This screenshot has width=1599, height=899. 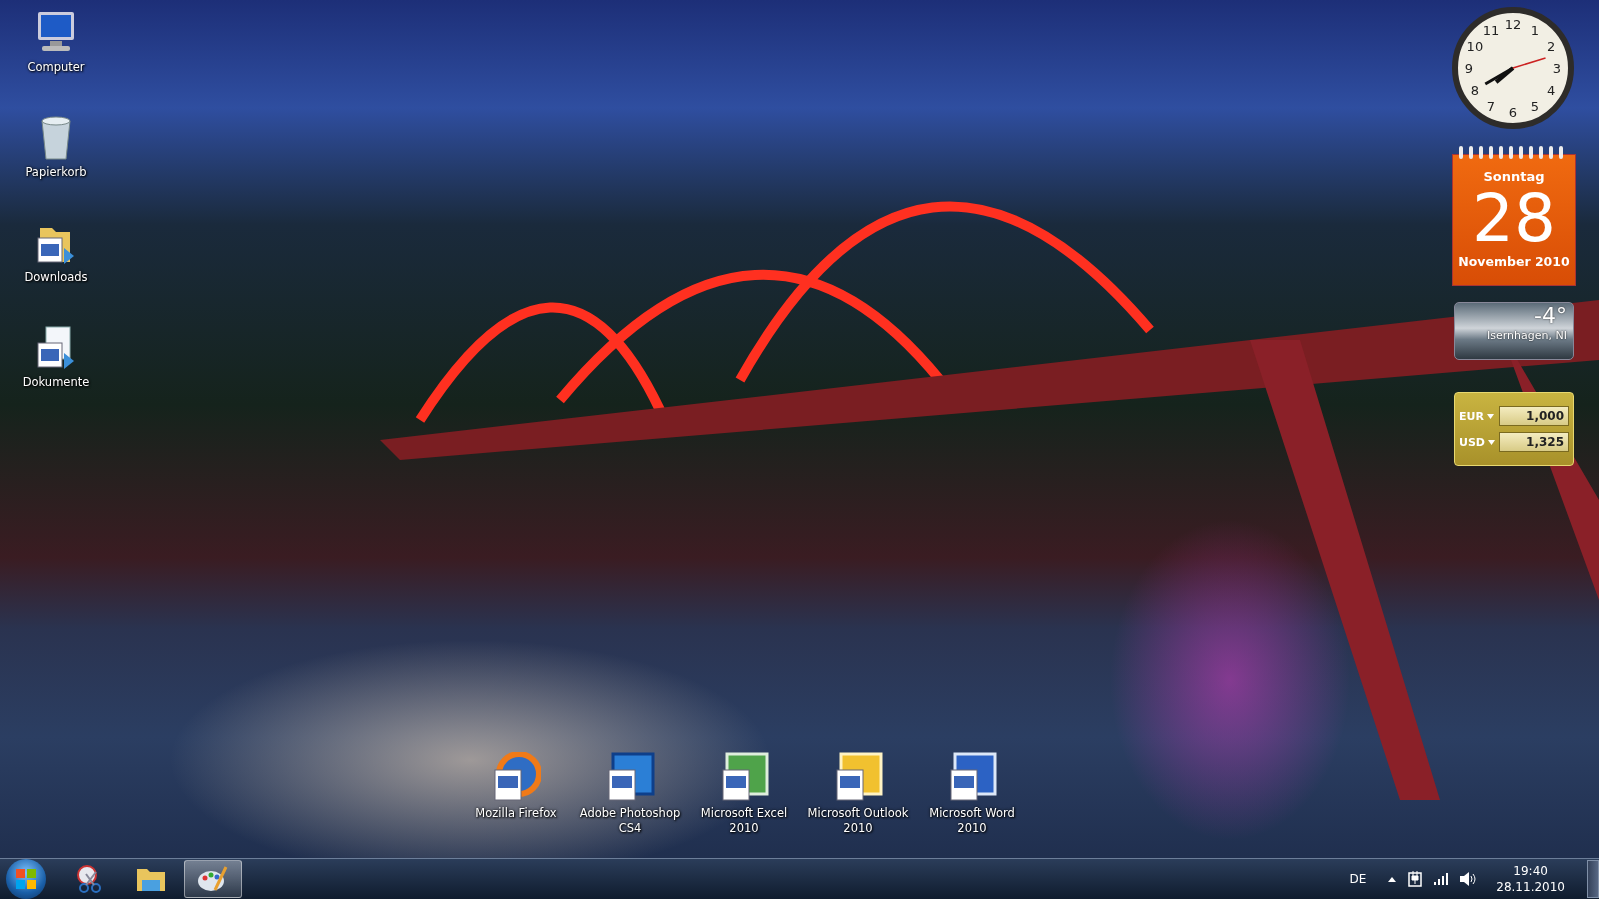 I want to click on paint-palette-icon, so click(x=213, y=879).